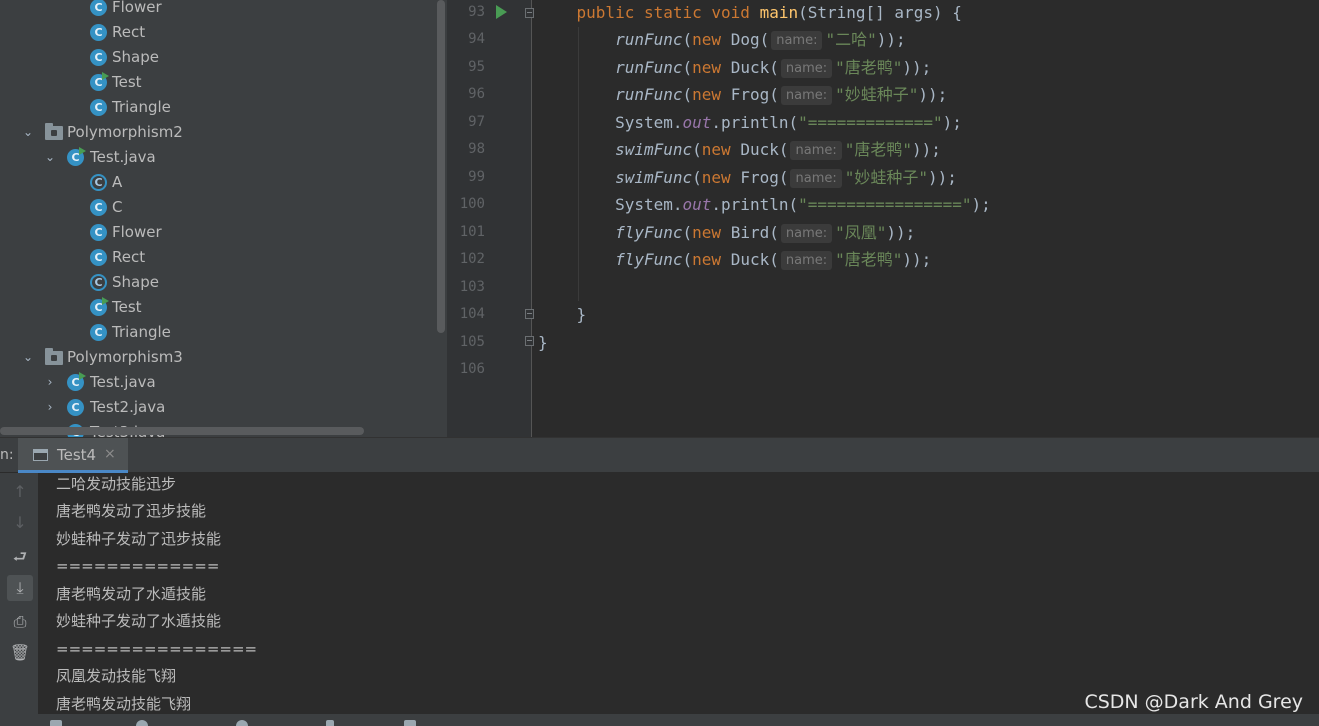 Image resolution: width=1319 pixels, height=726 pixels. Describe the element at coordinates (885, 204) in the screenshot. I see `string-literal: "================"` at that location.